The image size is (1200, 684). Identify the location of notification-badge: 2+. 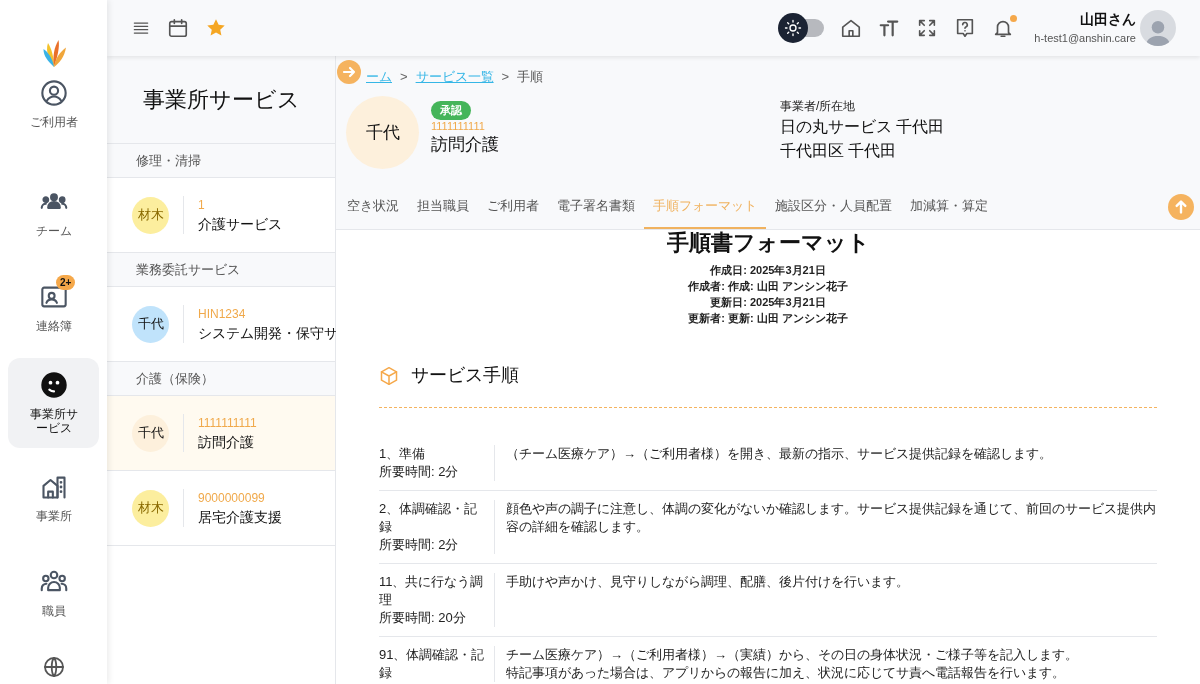
(66, 282).